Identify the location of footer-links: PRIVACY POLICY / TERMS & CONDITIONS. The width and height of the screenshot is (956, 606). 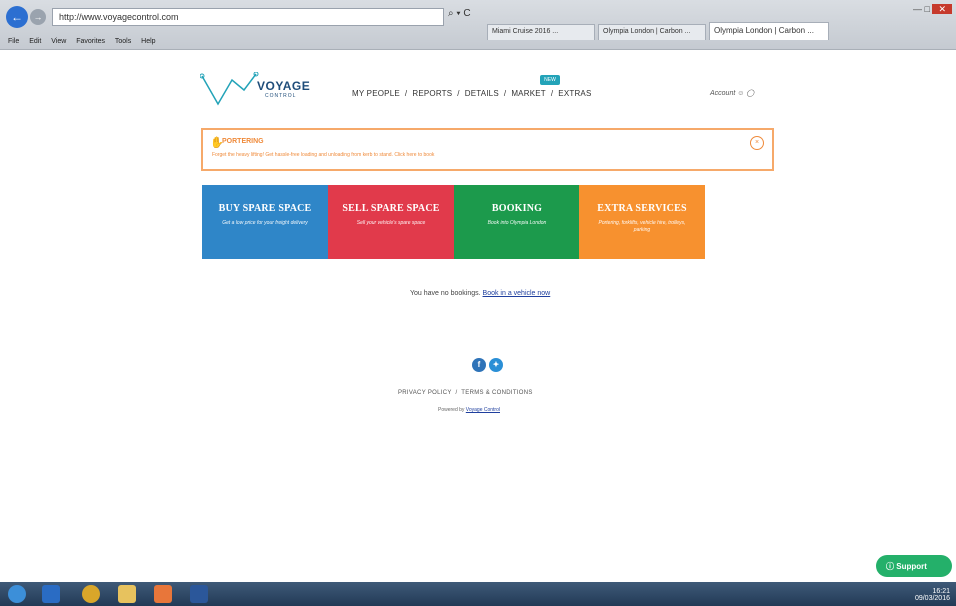
(465, 393).